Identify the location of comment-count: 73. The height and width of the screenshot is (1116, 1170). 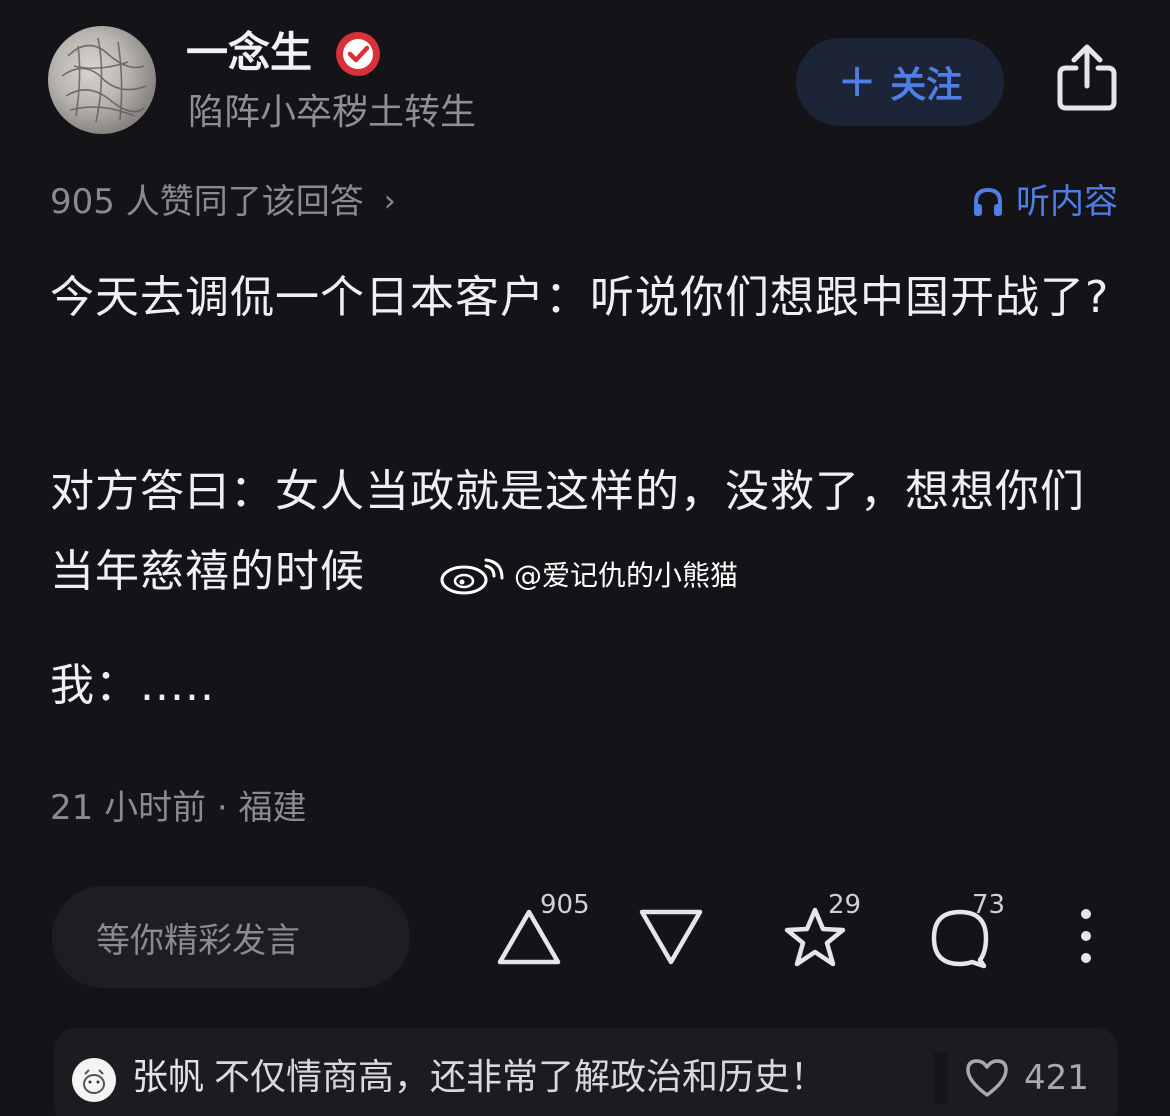
(989, 905).